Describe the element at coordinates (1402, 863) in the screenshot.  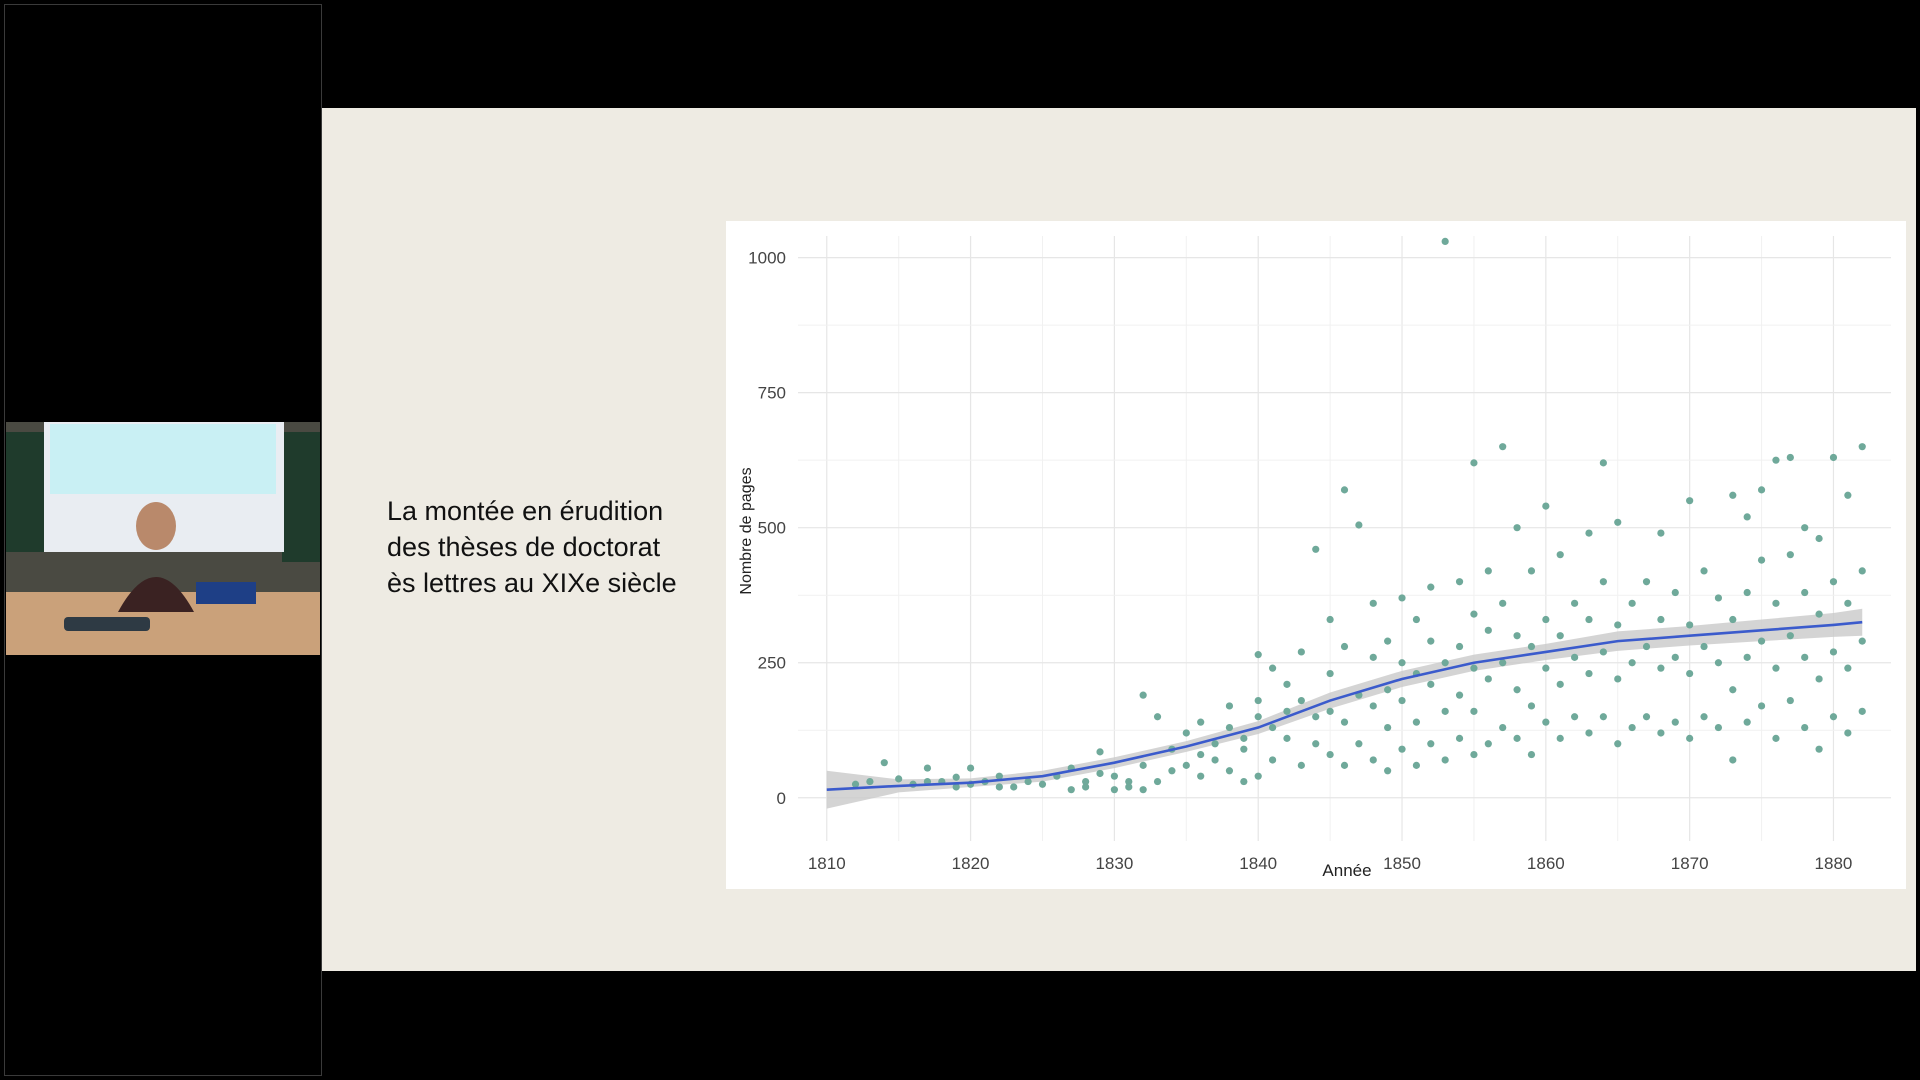
I see `x-tick-label: 1850` at that location.